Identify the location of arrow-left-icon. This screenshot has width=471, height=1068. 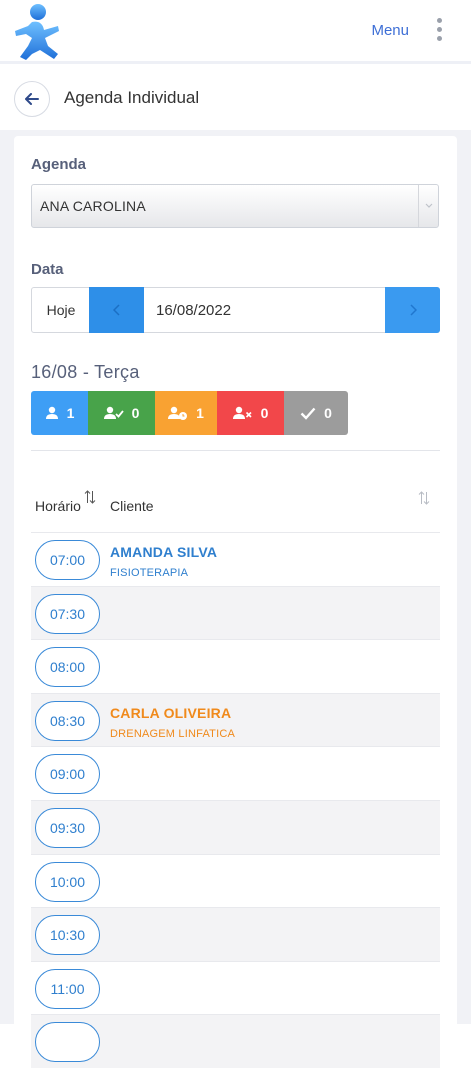
(32, 99).